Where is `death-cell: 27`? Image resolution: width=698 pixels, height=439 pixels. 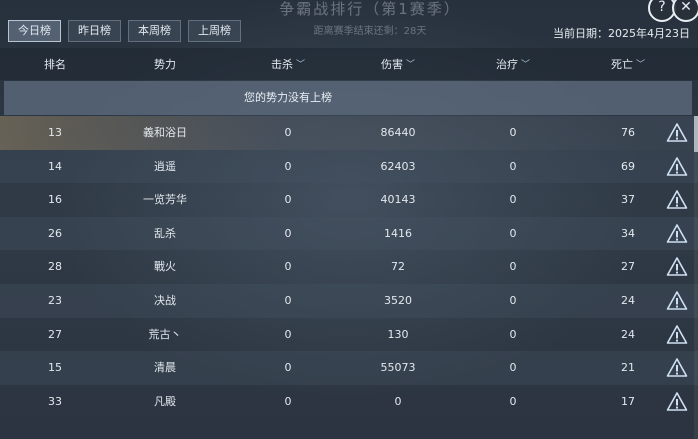 death-cell: 27 is located at coordinates (628, 267).